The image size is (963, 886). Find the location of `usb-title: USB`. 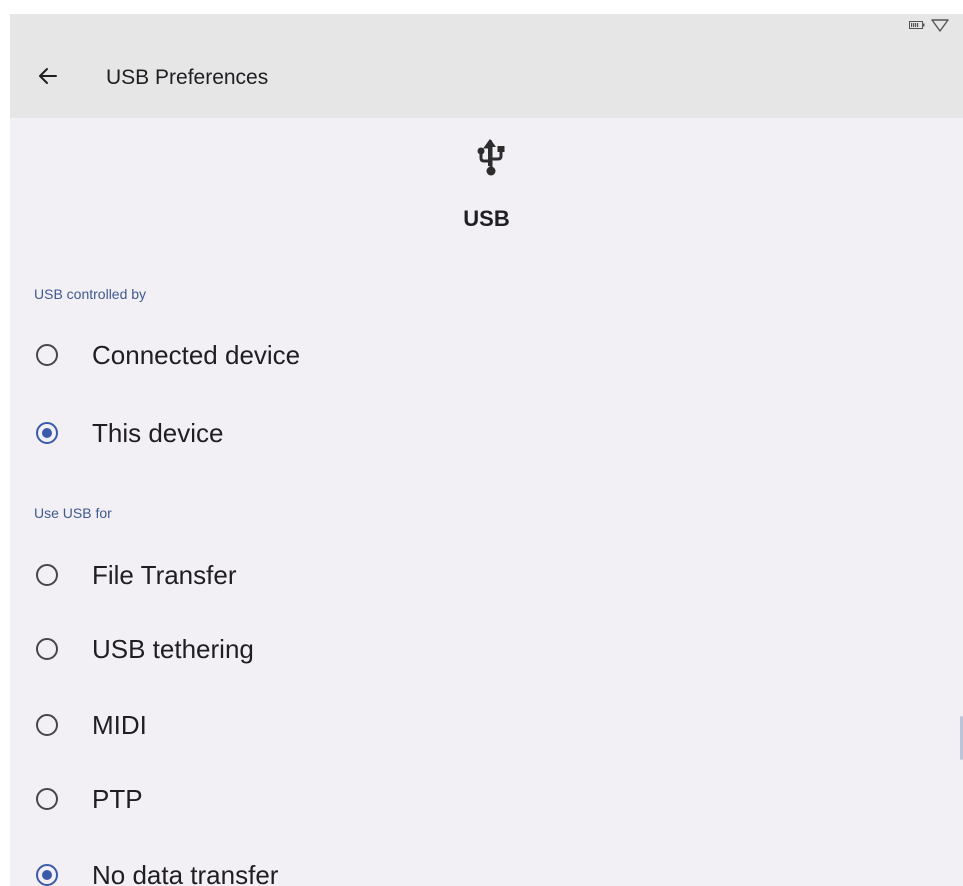

usb-title: USB is located at coordinates (486, 218).